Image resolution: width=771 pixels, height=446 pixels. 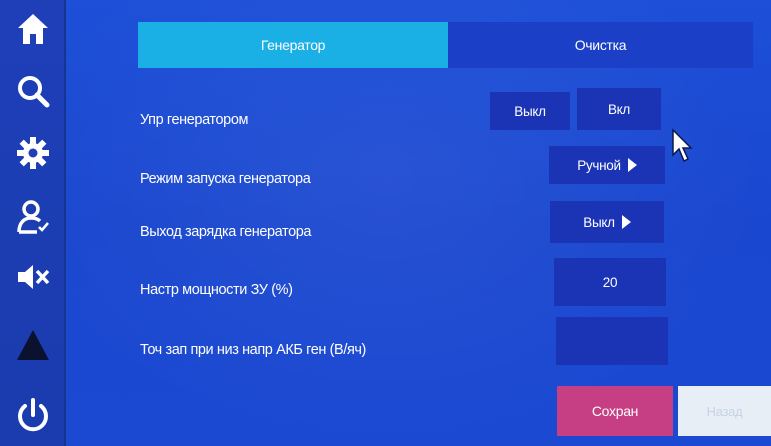 I want to click on search-icon-graphic, so click(x=34, y=92).